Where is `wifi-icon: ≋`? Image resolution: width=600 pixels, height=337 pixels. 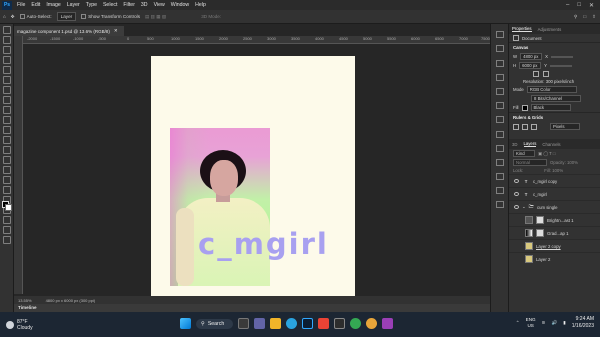
wifi-icon: ≋ is located at coordinates (544, 323).